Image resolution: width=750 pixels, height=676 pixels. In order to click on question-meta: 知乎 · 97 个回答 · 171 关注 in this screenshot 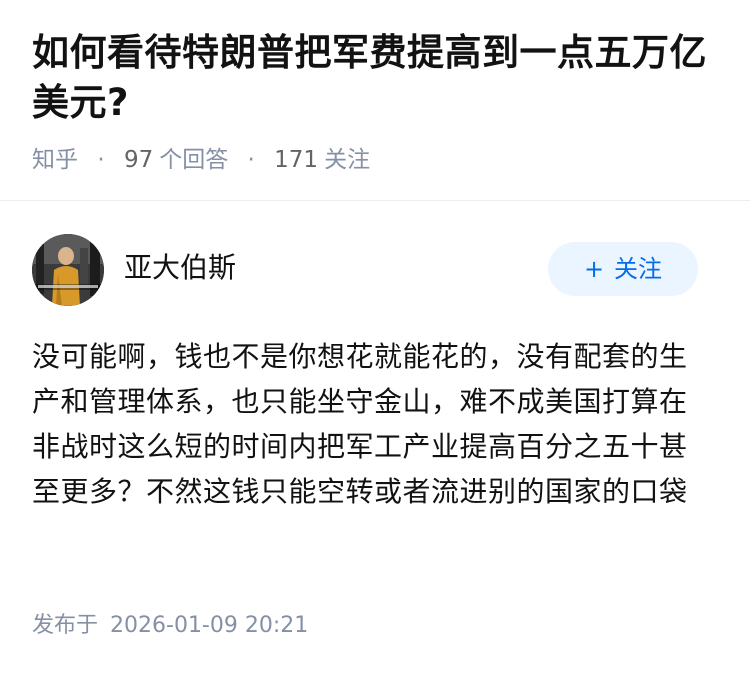, I will do `click(201, 160)`.